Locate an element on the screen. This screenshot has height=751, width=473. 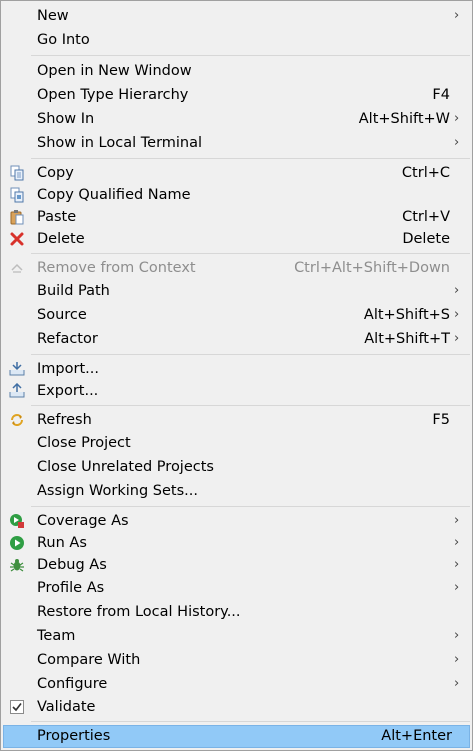
menu-item-refresh: Refresh F5 is located at coordinates (236, 420).